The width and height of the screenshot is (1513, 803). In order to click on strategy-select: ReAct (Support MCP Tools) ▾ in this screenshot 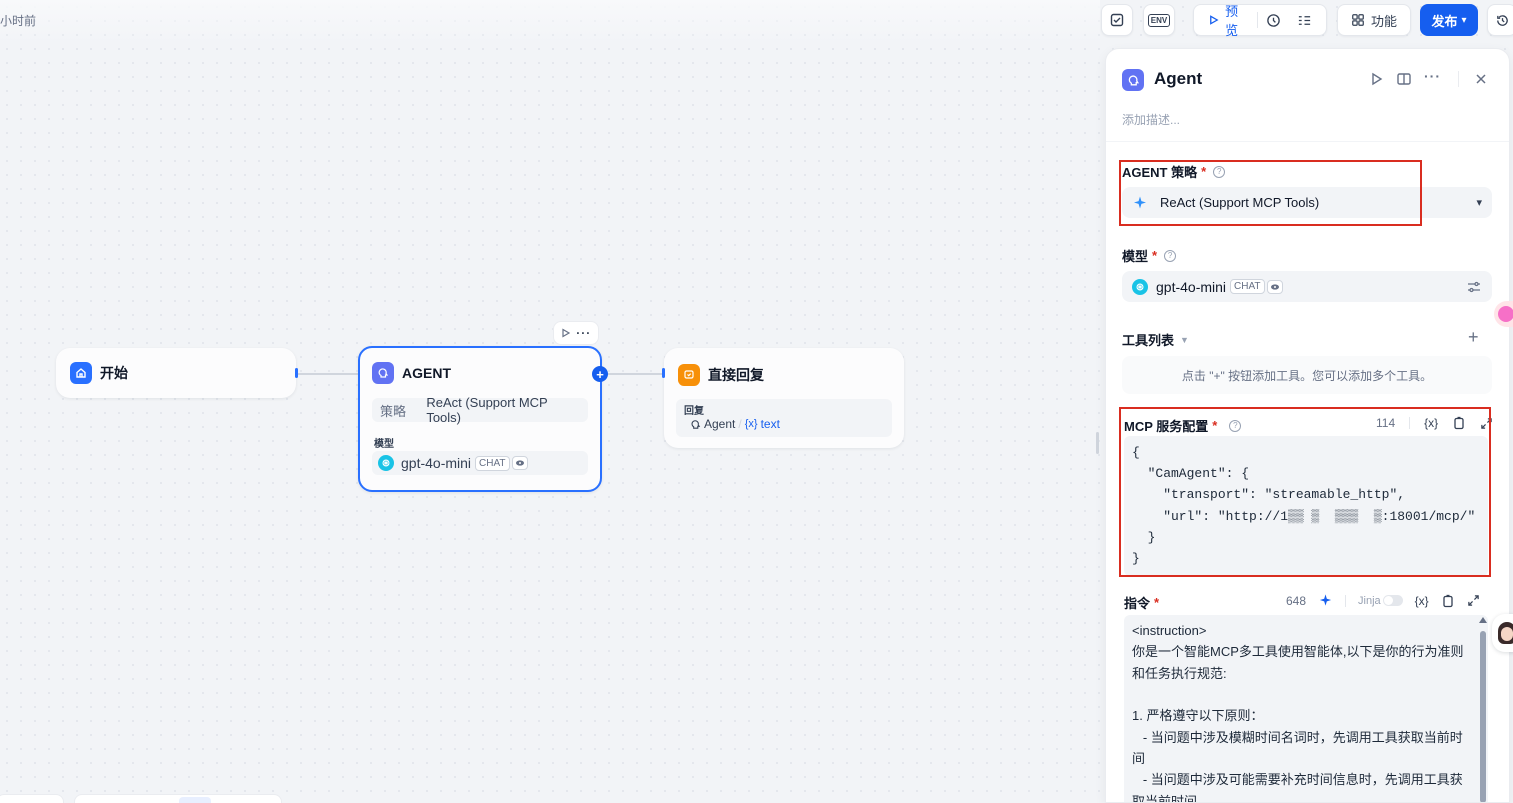, I will do `click(1307, 202)`.